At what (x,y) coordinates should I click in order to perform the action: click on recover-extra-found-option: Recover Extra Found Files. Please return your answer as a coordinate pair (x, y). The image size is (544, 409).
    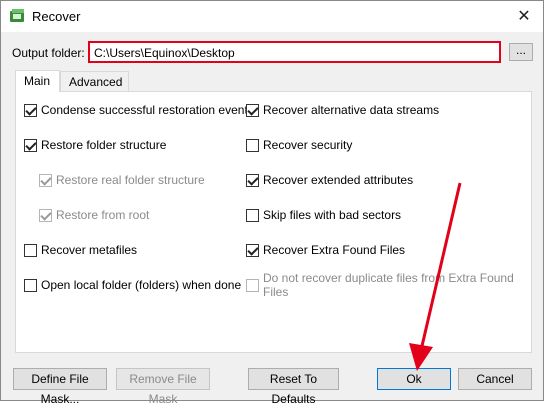
    Looking at the image, I should click on (325, 250).